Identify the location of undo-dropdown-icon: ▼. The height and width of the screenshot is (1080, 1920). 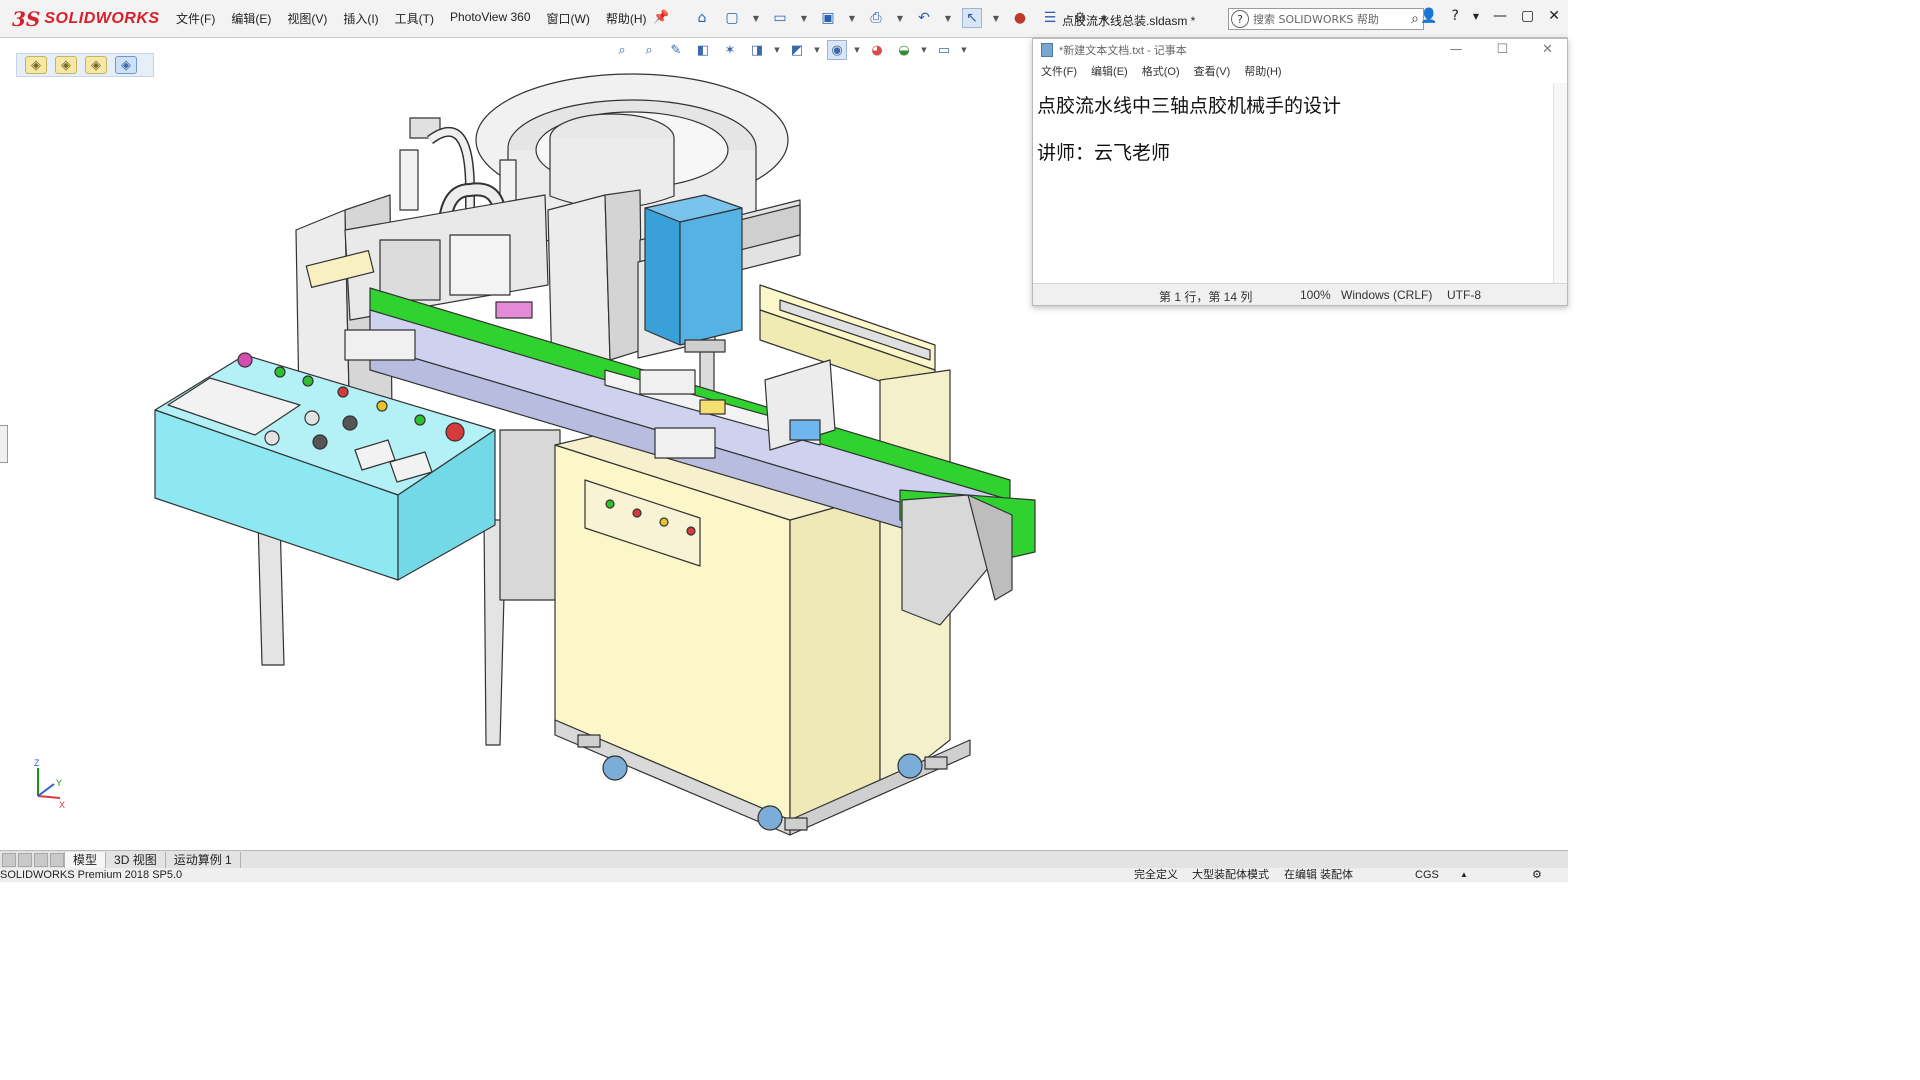
(948, 18).